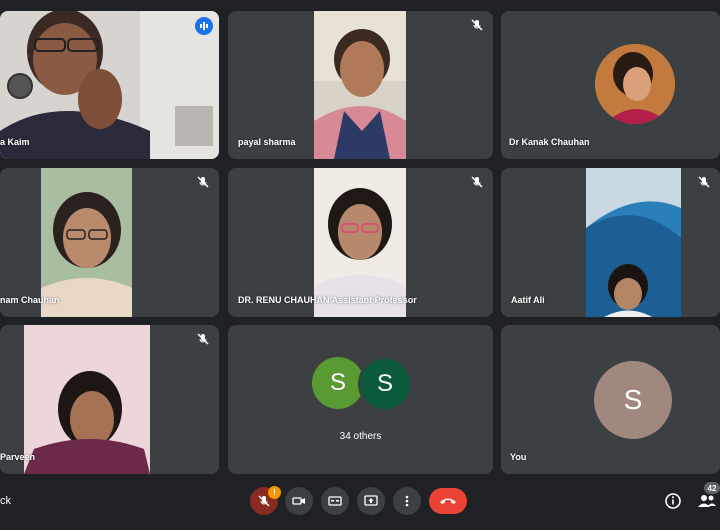 The height and width of the screenshot is (530, 720). I want to click on participant-tile-renu: DR. RENU CHAUHAN Assistant Professor, so click(360, 242).